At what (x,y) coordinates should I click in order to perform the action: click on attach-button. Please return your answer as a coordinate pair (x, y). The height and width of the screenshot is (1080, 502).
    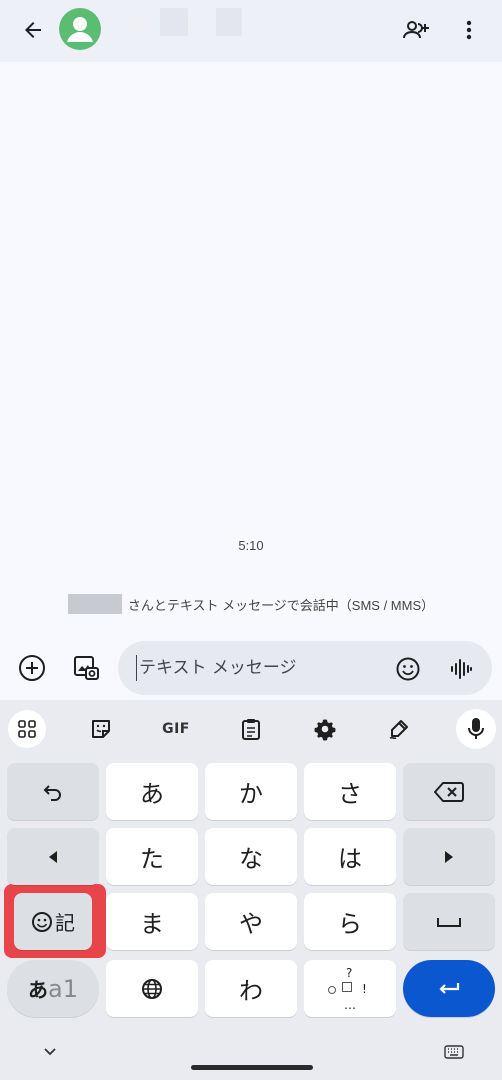
    Looking at the image, I should click on (32, 668).